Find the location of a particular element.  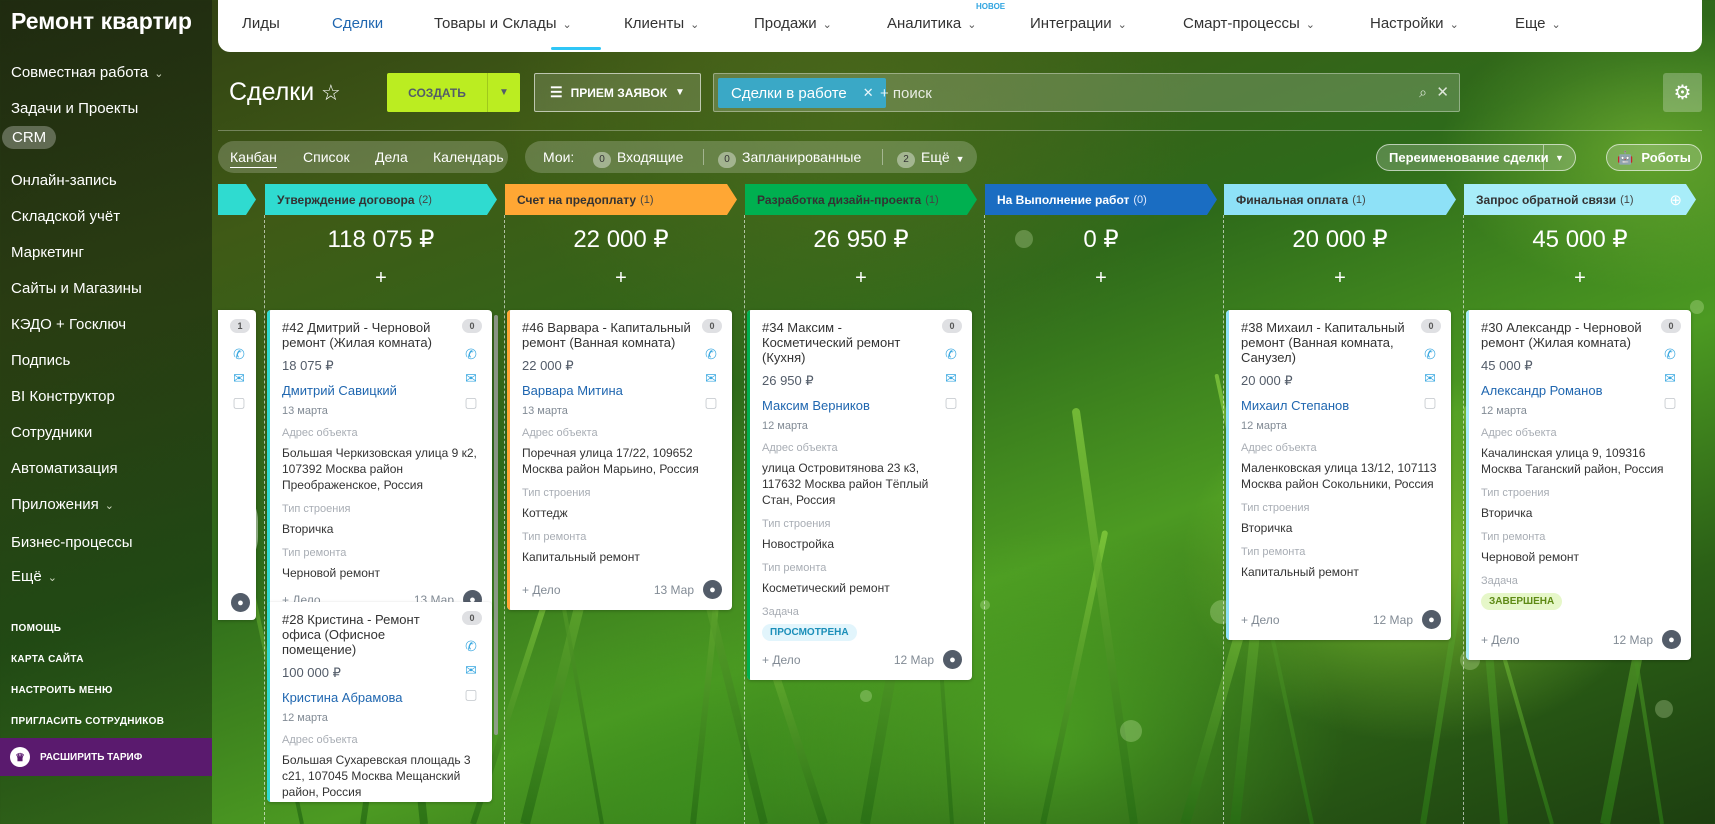

sidebar-item-13: Бизнес-процессы is located at coordinates (72, 542).